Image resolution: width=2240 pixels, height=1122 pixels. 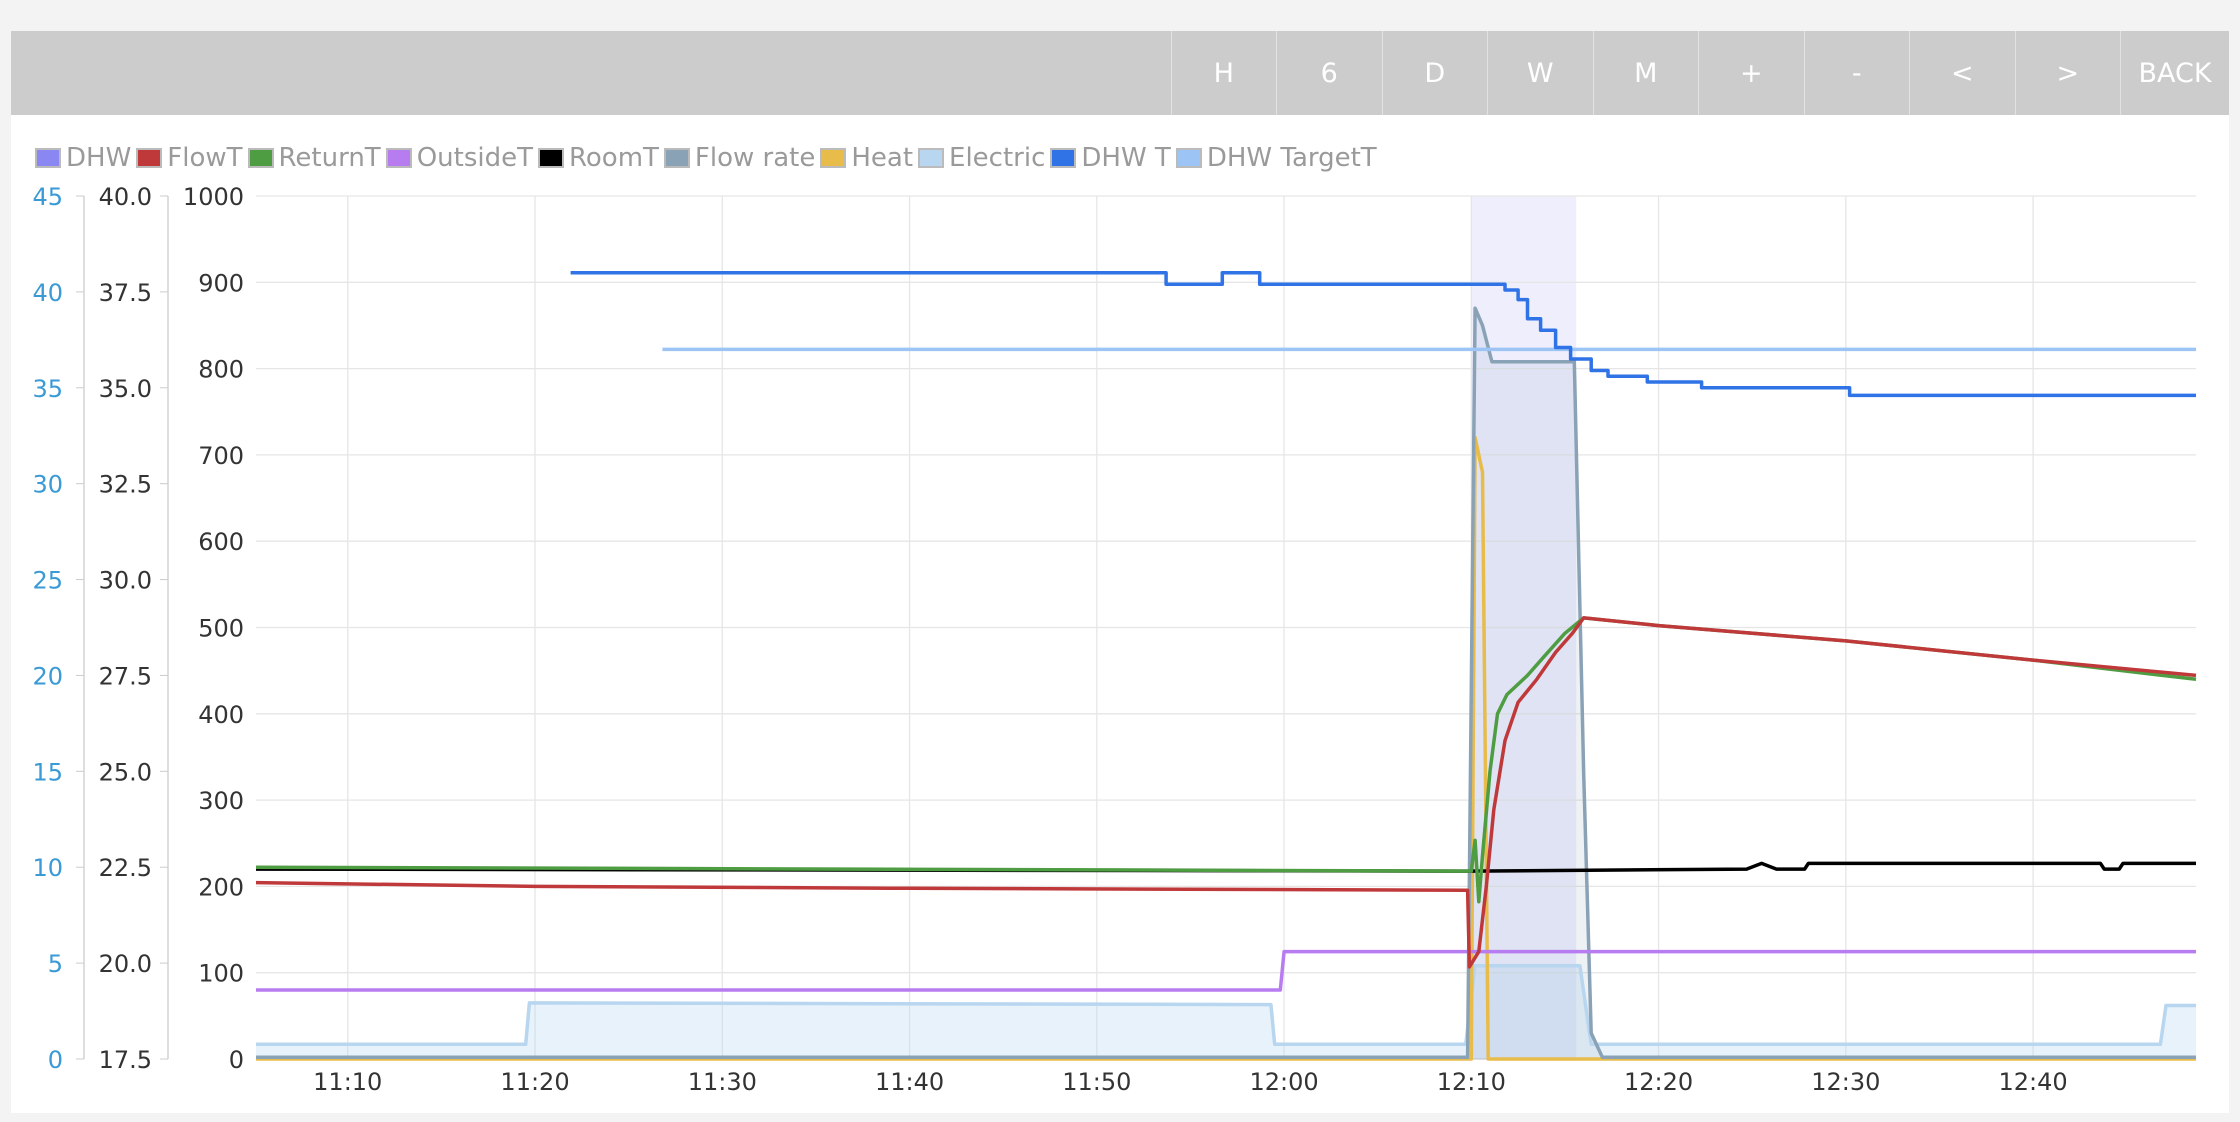 What do you see at coordinates (55, 964) in the screenshot?
I see `y-tick-label-dhw: 5` at bounding box center [55, 964].